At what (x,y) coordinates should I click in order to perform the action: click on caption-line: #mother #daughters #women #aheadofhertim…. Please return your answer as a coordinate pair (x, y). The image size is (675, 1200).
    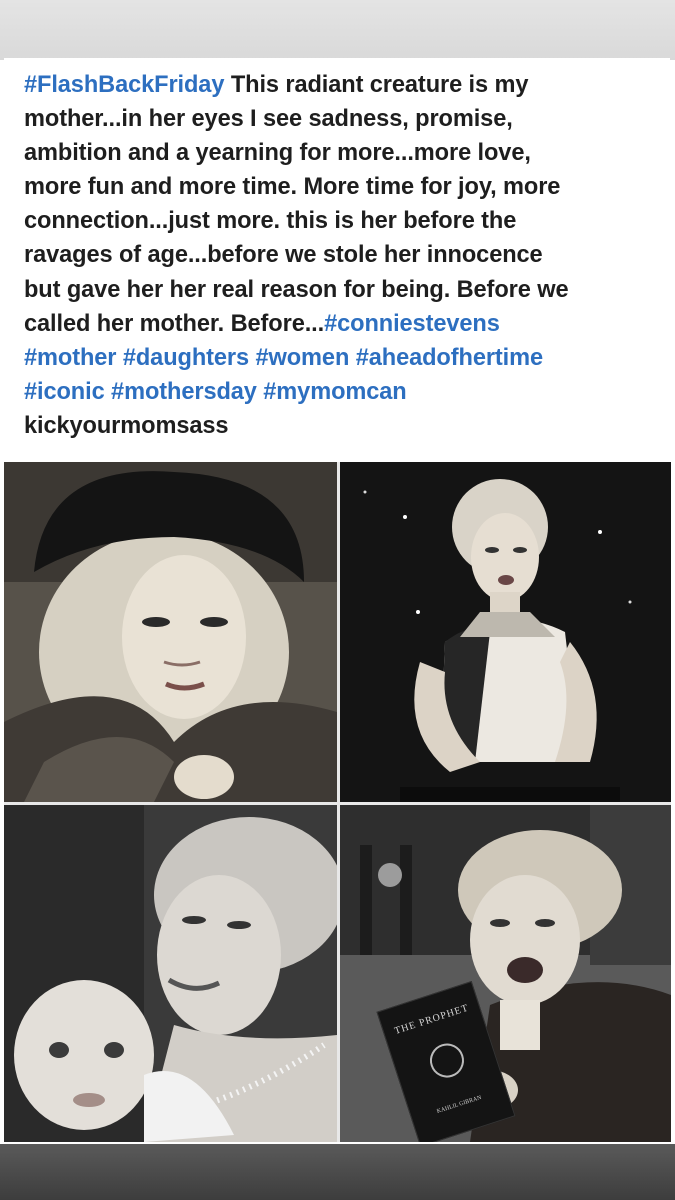
    Looking at the image, I should click on (338, 358).